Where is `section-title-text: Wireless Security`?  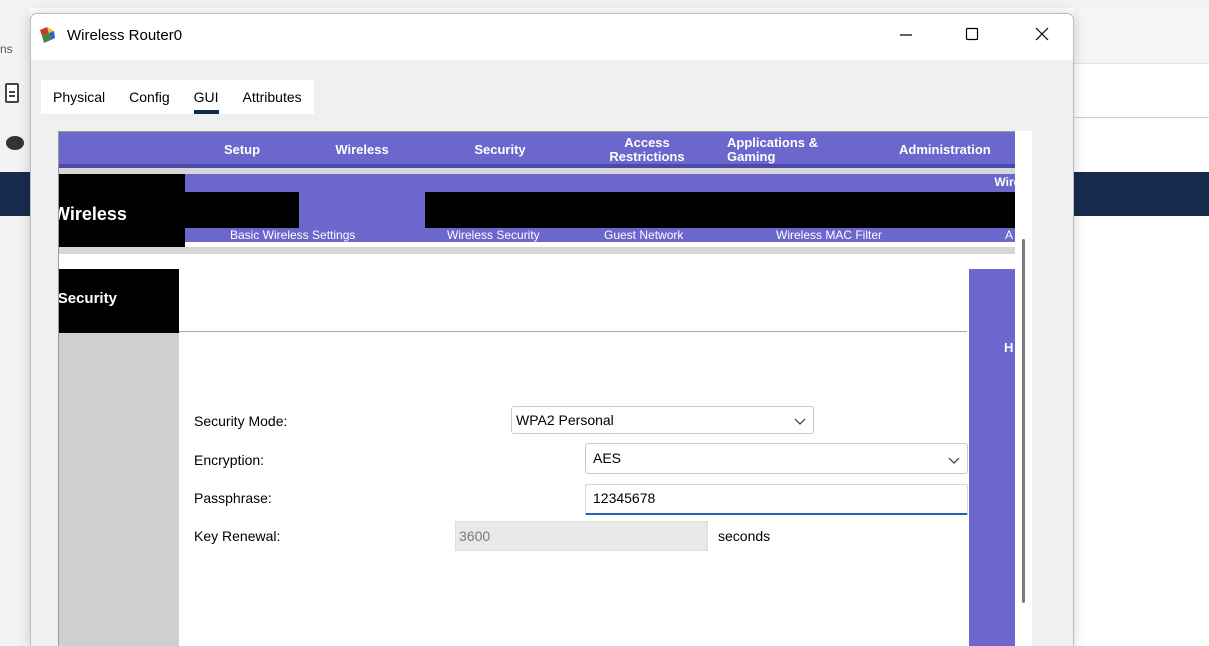 section-title-text: Wireless Security is located at coordinates (87, 298).